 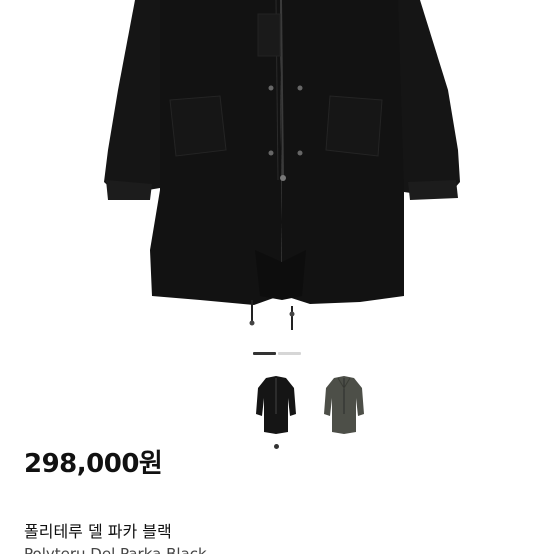 What do you see at coordinates (93, 464) in the screenshot?
I see `product-price: 298,000원` at bounding box center [93, 464].